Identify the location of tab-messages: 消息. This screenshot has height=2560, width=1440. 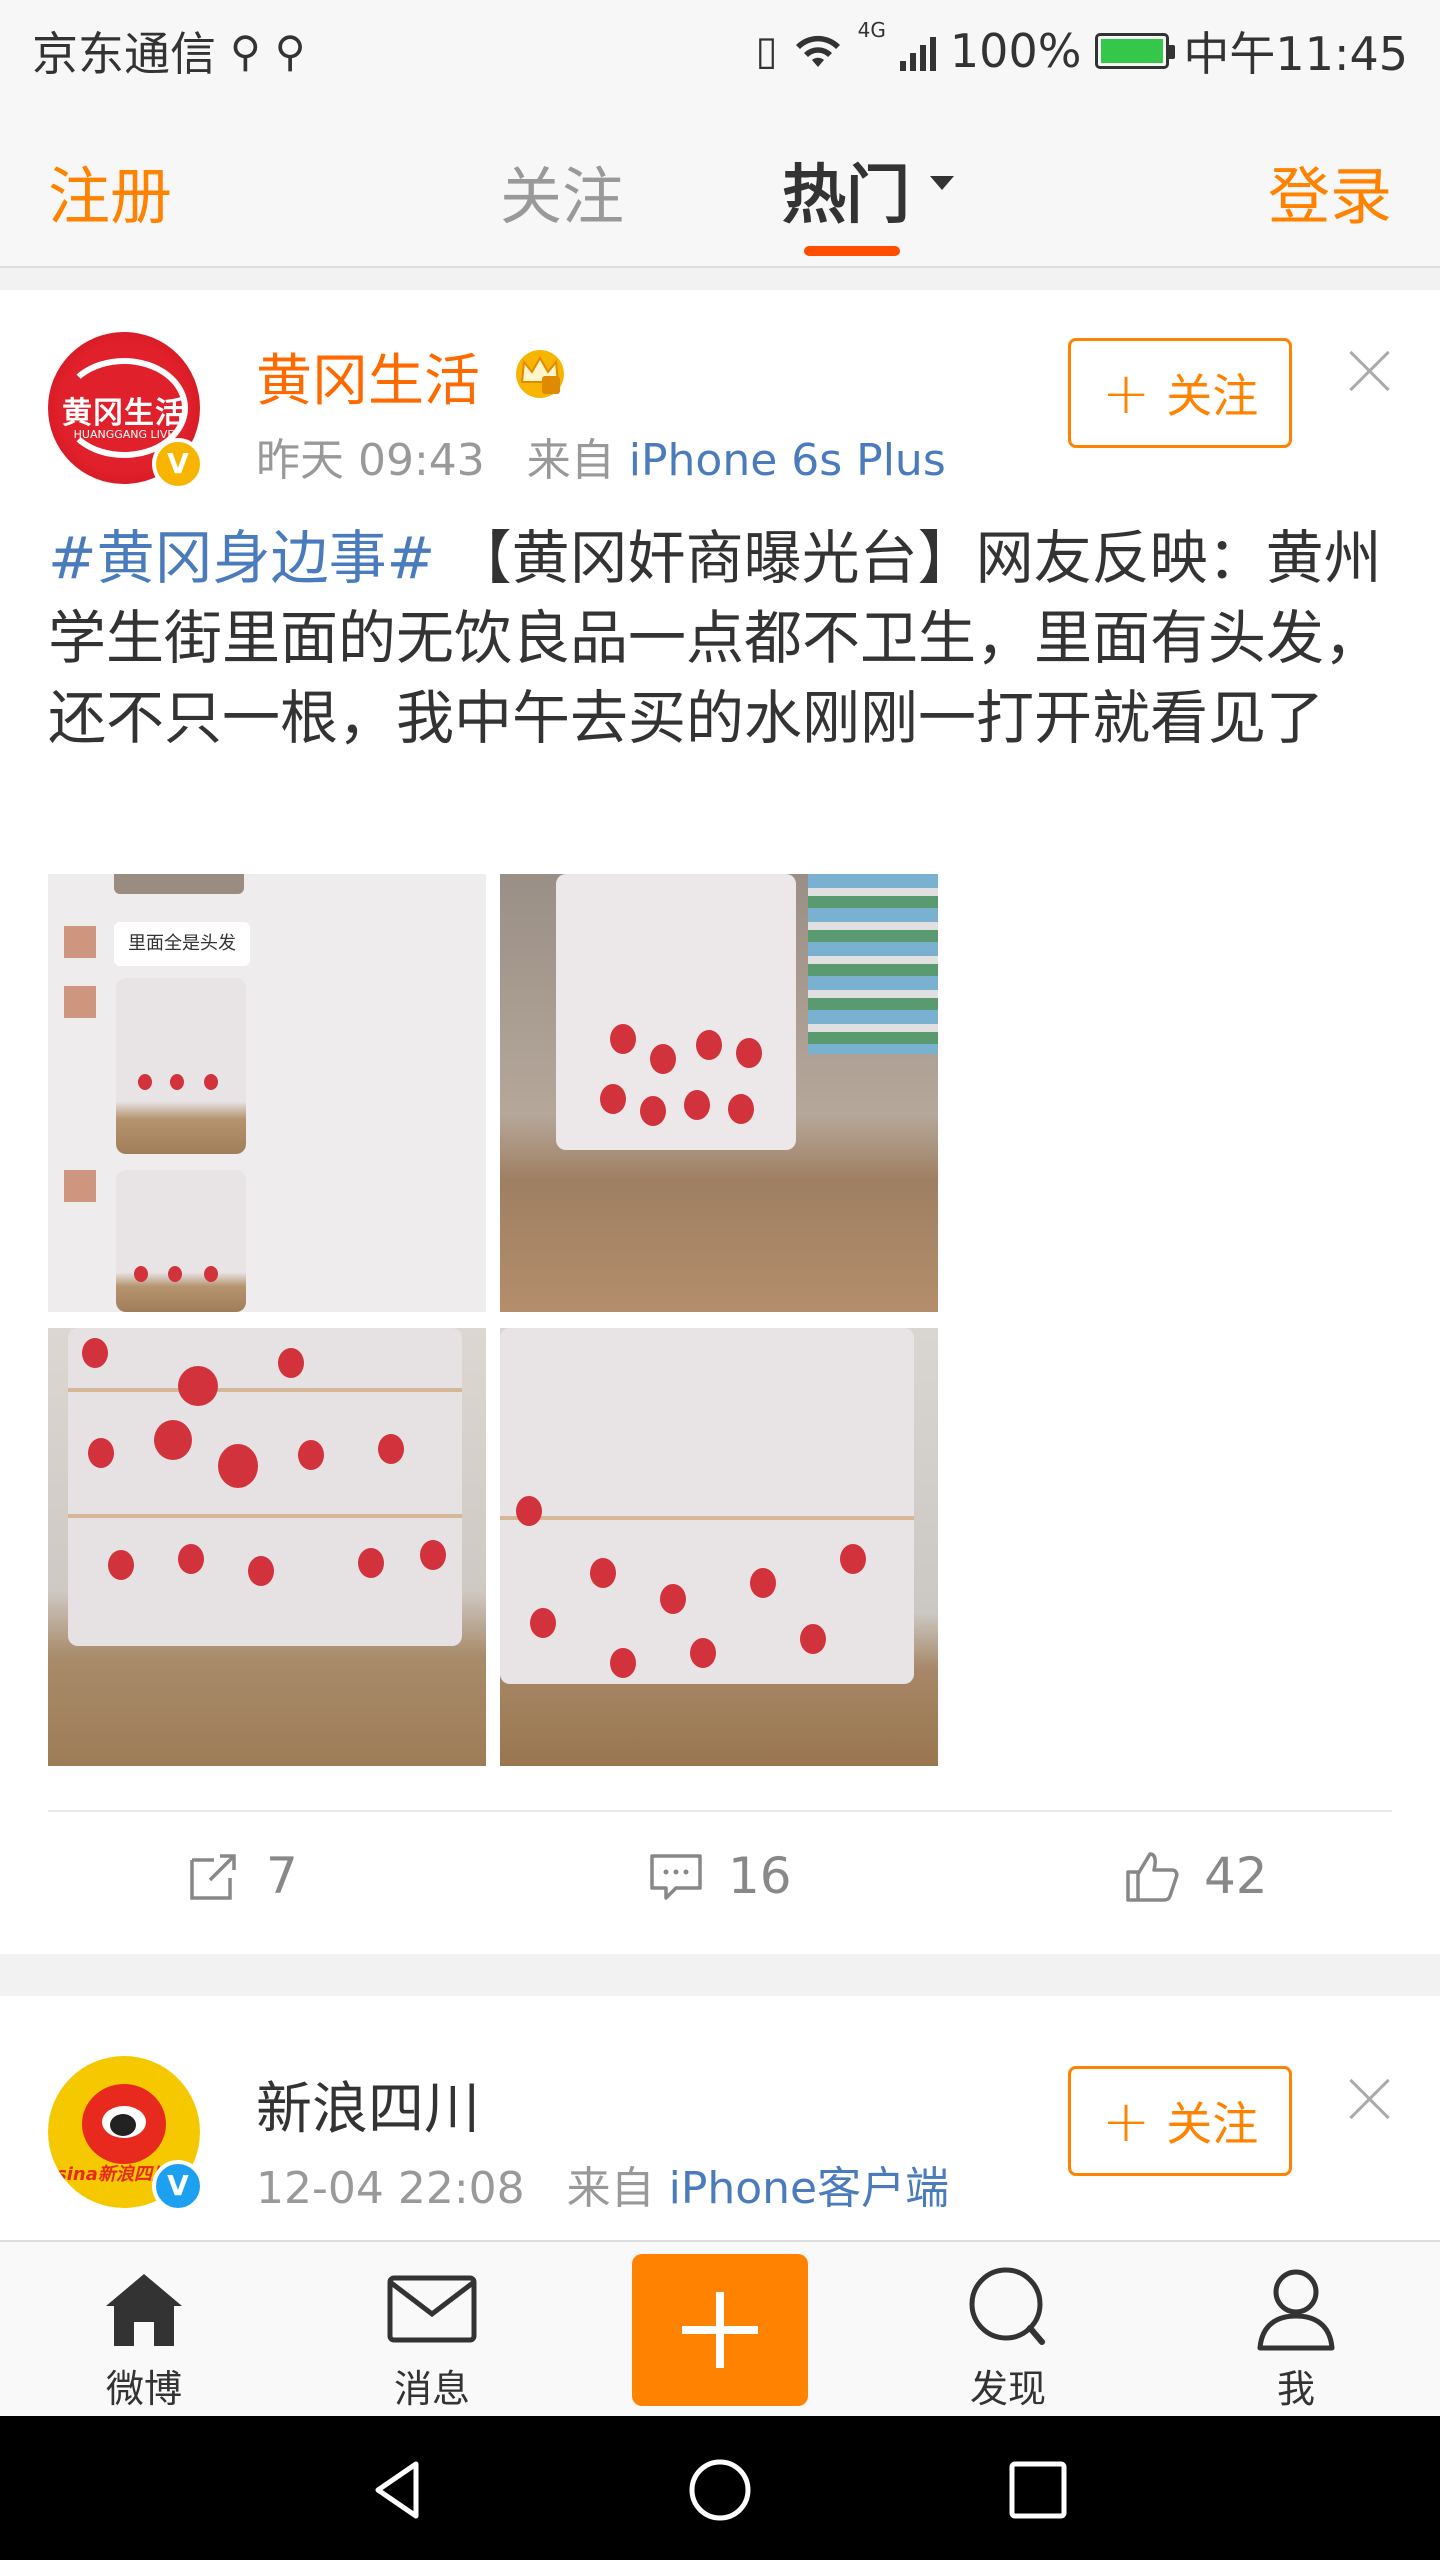
(432, 2337).